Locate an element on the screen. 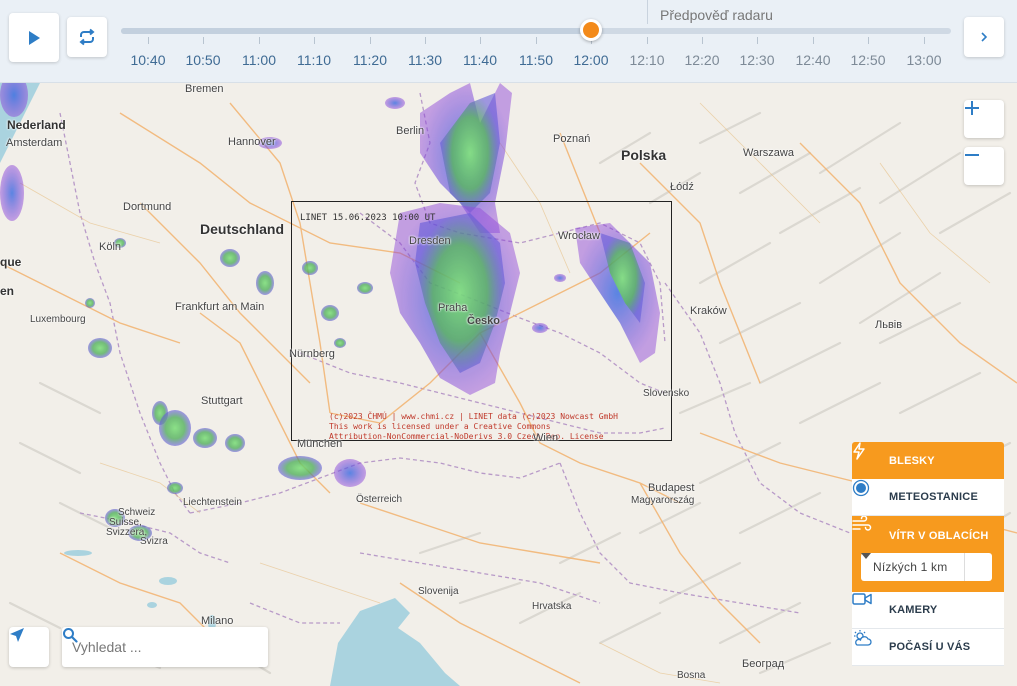 The width and height of the screenshot is (1017, 686). timeline-progress is located at coordinates (356, 31).